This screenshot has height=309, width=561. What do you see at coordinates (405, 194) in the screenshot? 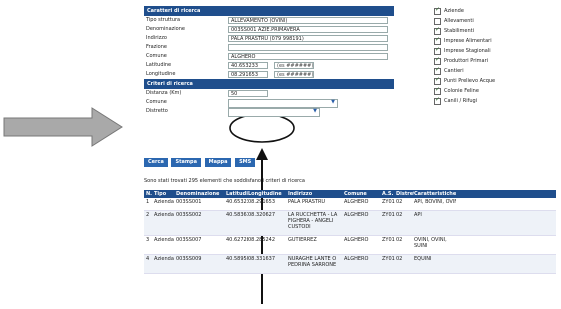
I see `column-header: Distretto` at bounding box center [405, 194].